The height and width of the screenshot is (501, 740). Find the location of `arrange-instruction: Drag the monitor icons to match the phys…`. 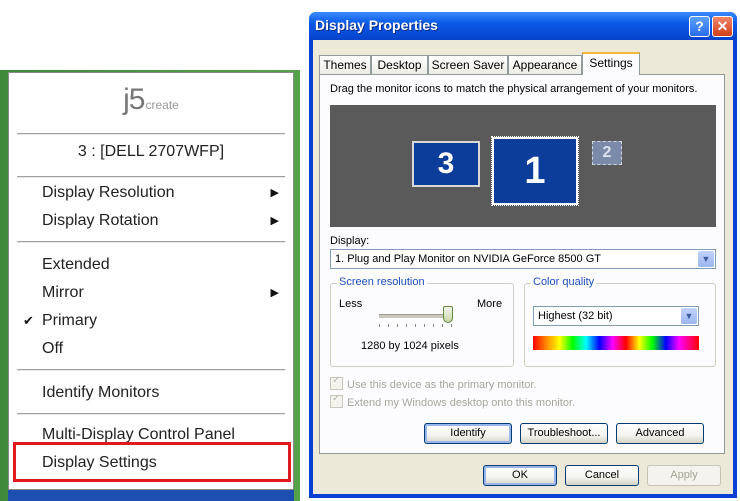

arrange-instruction: Drag the monitor icons to match the phys… is located at coordinates (514, 89).